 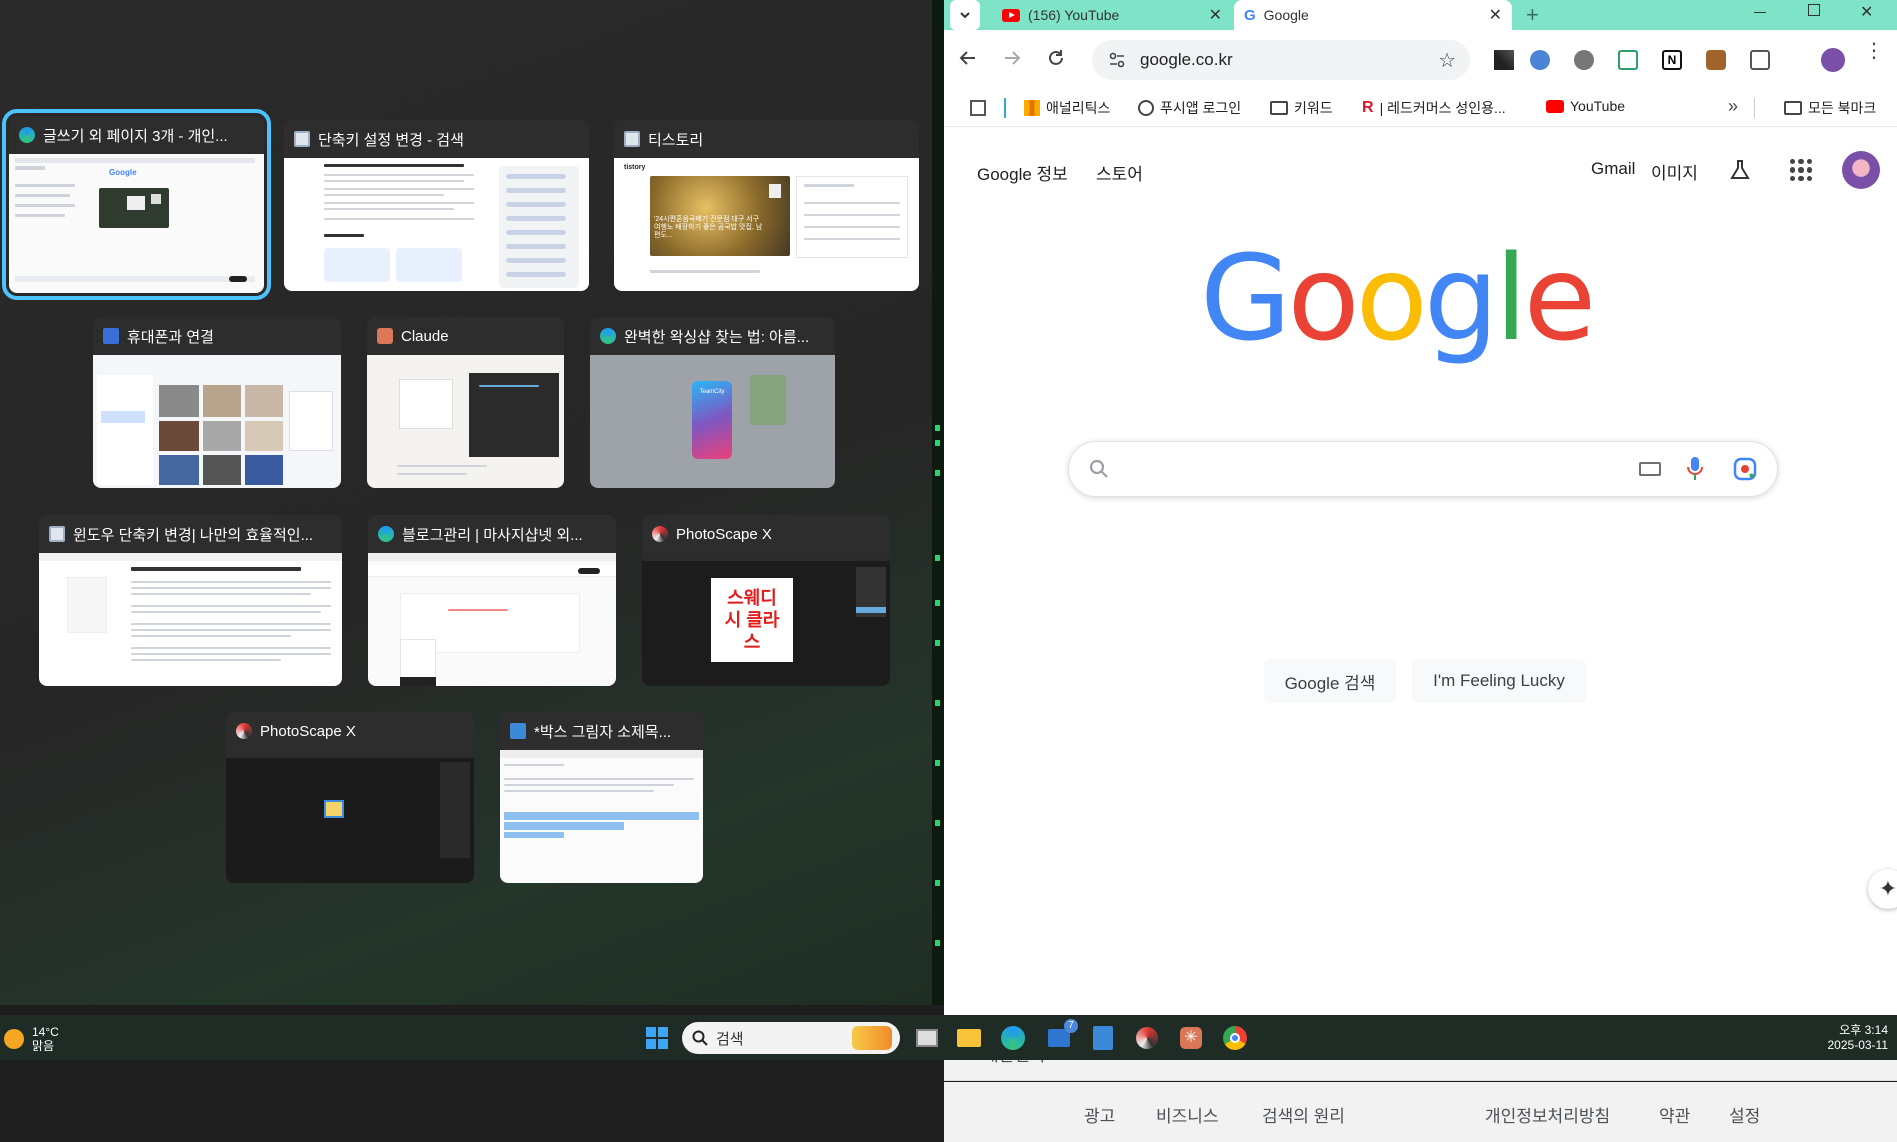 What do you see at coordinates (1830, 108) in the screenshot?
I see `all-bookmarks-button: 모든 북마크` at bounding box center [1830, 108].